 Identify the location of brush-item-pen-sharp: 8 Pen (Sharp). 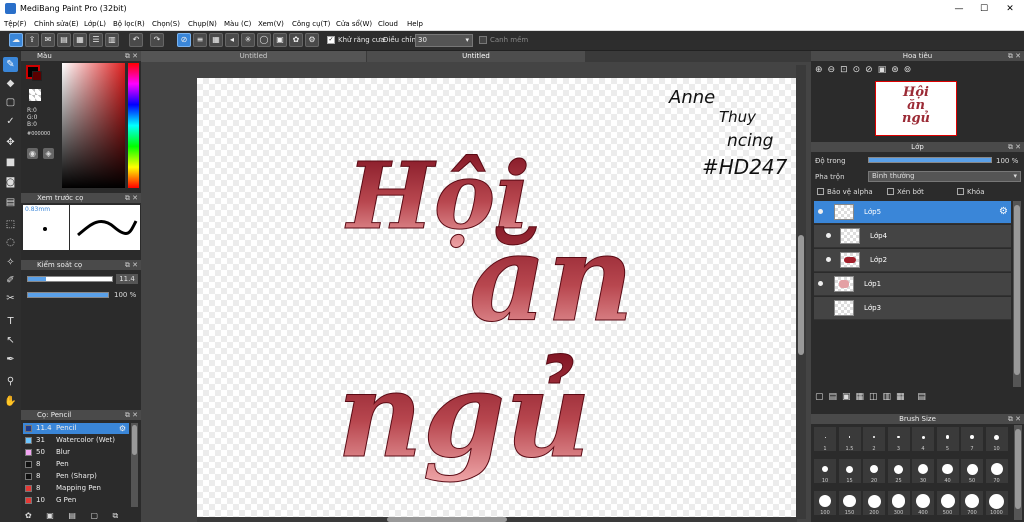
(76, 476).